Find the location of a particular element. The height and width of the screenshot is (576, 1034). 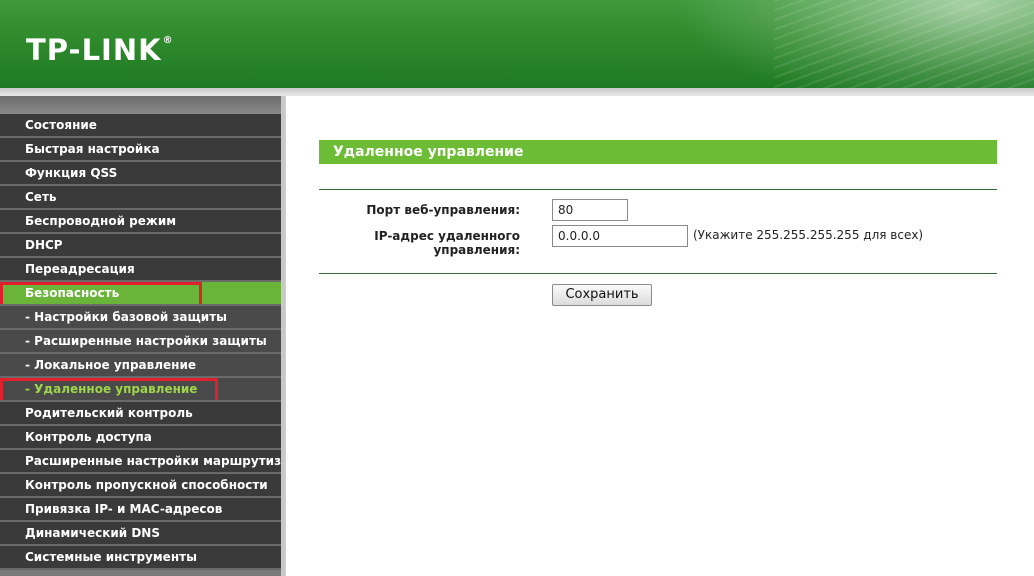

sidebar-item-label: Безопасность is located at coordinates (72, 293).